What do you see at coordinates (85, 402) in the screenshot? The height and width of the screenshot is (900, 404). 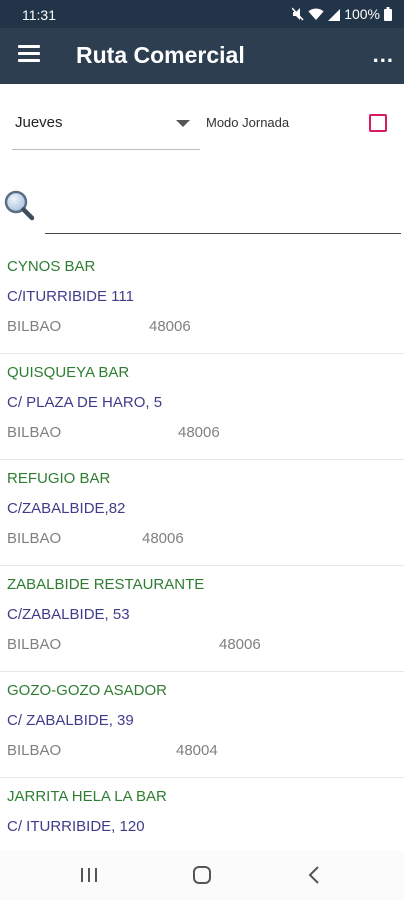 I see `client-address: C/ PLAZA DE HARO, 5` at bounding box center [85, 402].